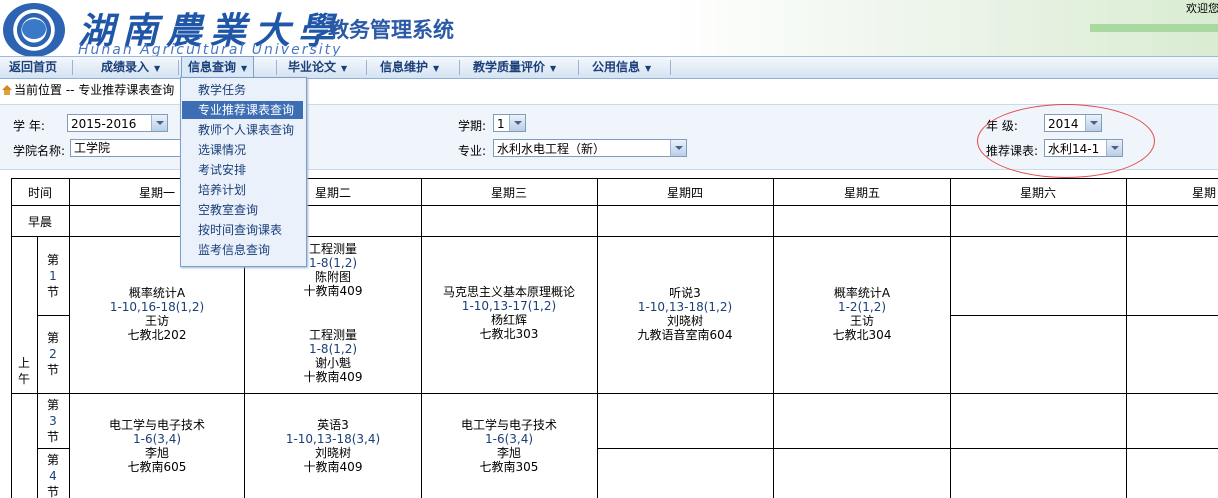  I want to click on welcome-text: 欢迎您, so click(1202, 8).